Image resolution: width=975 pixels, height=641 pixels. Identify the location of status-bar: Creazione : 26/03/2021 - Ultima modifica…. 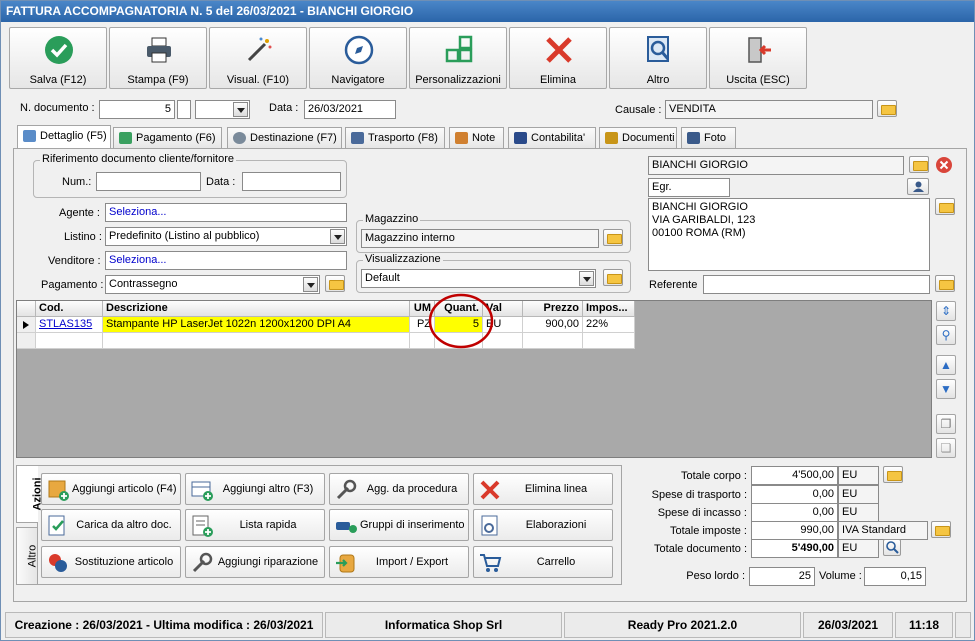
(488, 625).